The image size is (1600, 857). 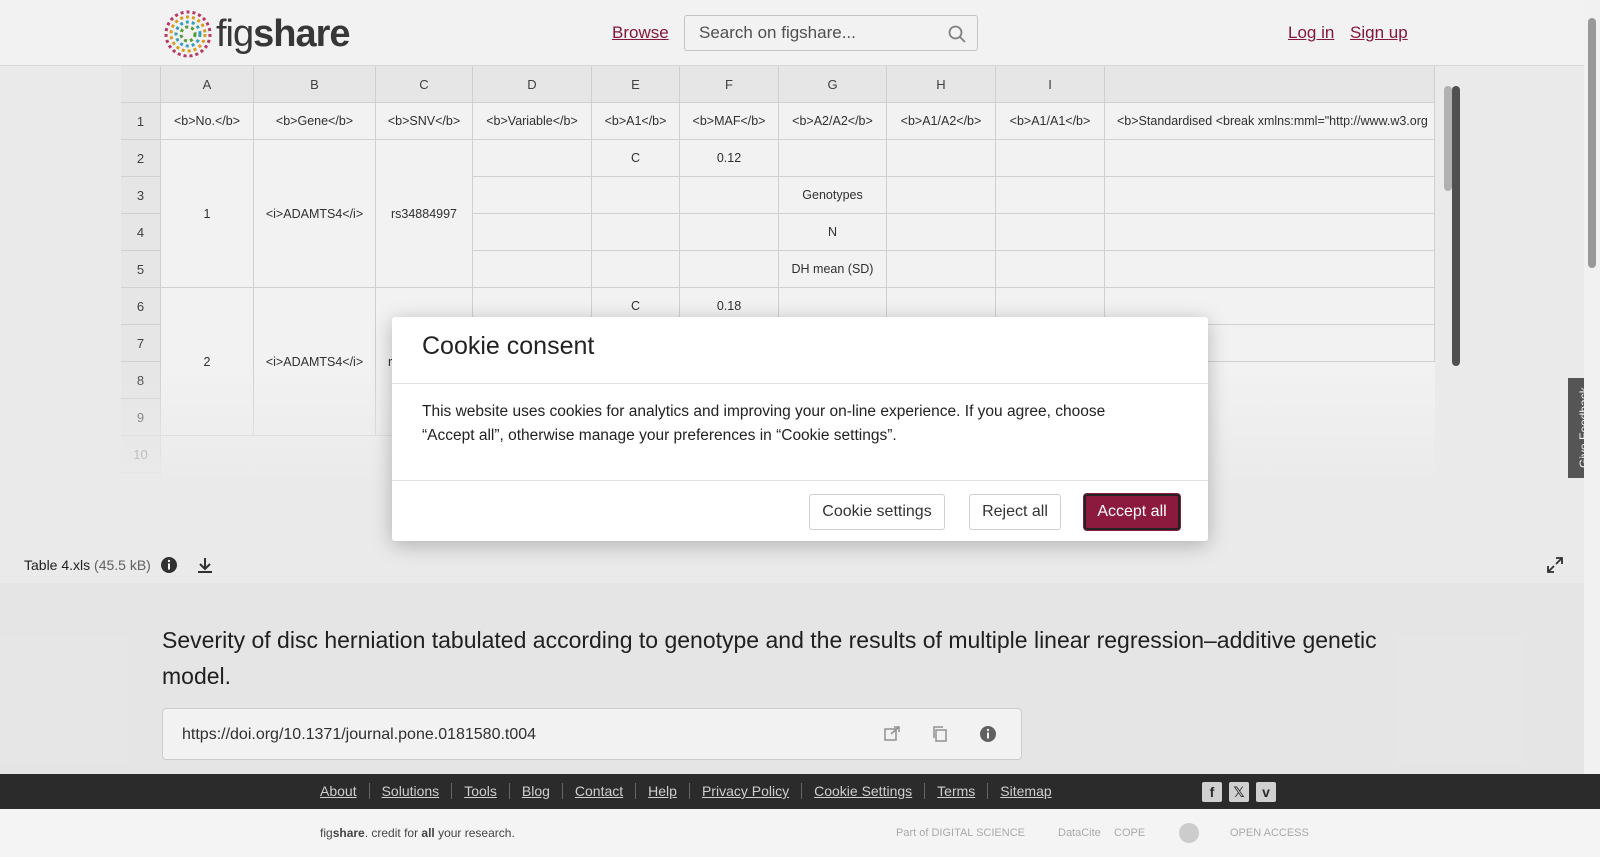 What do you see at coordinates (1132, 512) in the screenshot?
I see `accept-all-button: Accept all` at bounding box center [1132, 512].